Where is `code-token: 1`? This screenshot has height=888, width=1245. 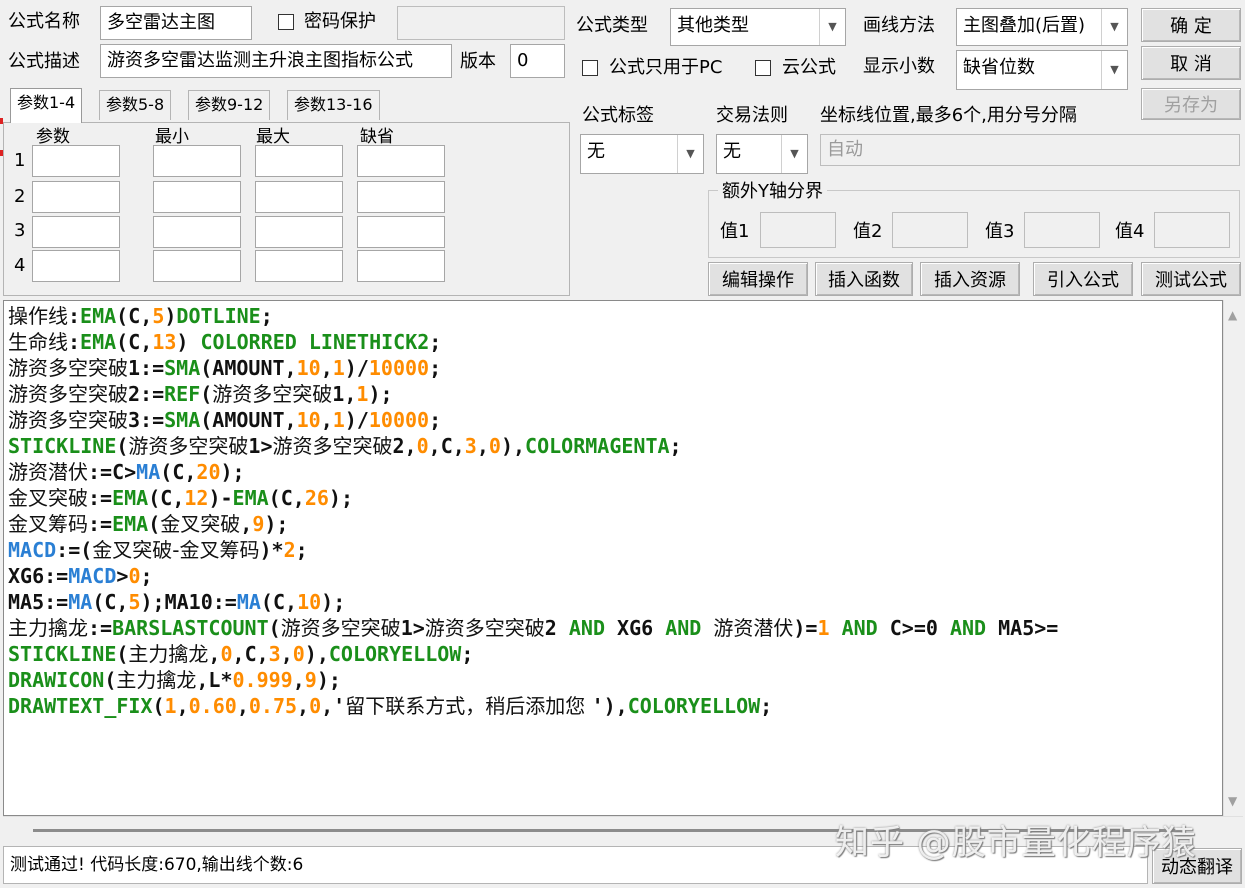
code-token: 1 is located at coordinates (338, 394).